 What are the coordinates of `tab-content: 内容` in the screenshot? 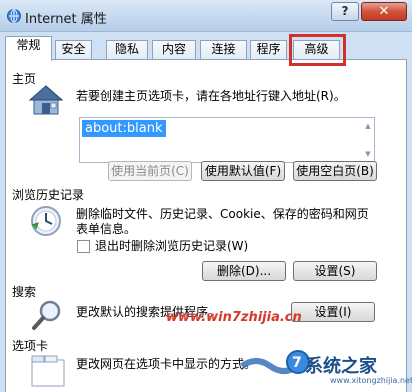 It's located at (174, 49).